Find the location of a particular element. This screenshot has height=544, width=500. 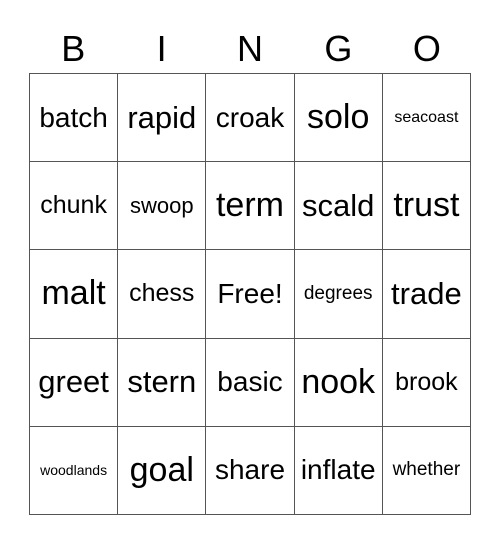

bingo-cell: term is located at coordinates (250, 206).